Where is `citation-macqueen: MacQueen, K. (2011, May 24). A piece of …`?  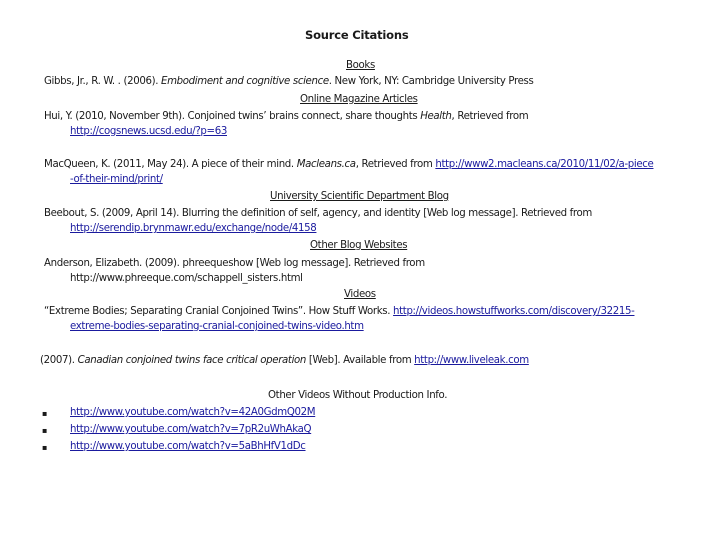
citation-macqueen: MacQueen, K. (2011, May 24). A piece of … is located at coordinates (349, 164).